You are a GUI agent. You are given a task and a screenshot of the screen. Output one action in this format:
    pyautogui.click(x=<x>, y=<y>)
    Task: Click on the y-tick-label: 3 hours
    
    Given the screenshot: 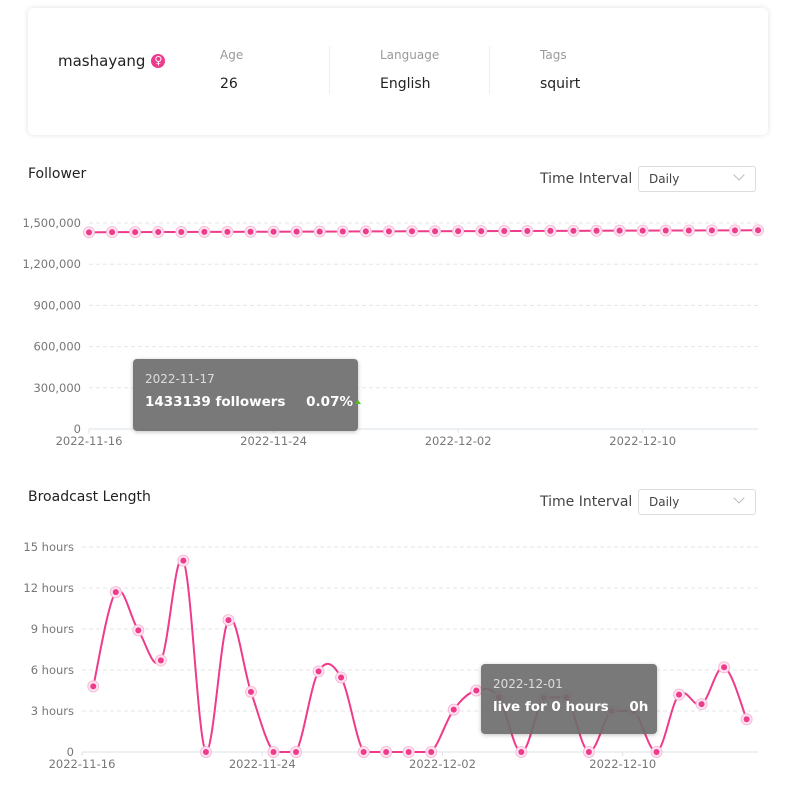 What is the action you would take?
    pyautogui.click(x=52, y=711)
    